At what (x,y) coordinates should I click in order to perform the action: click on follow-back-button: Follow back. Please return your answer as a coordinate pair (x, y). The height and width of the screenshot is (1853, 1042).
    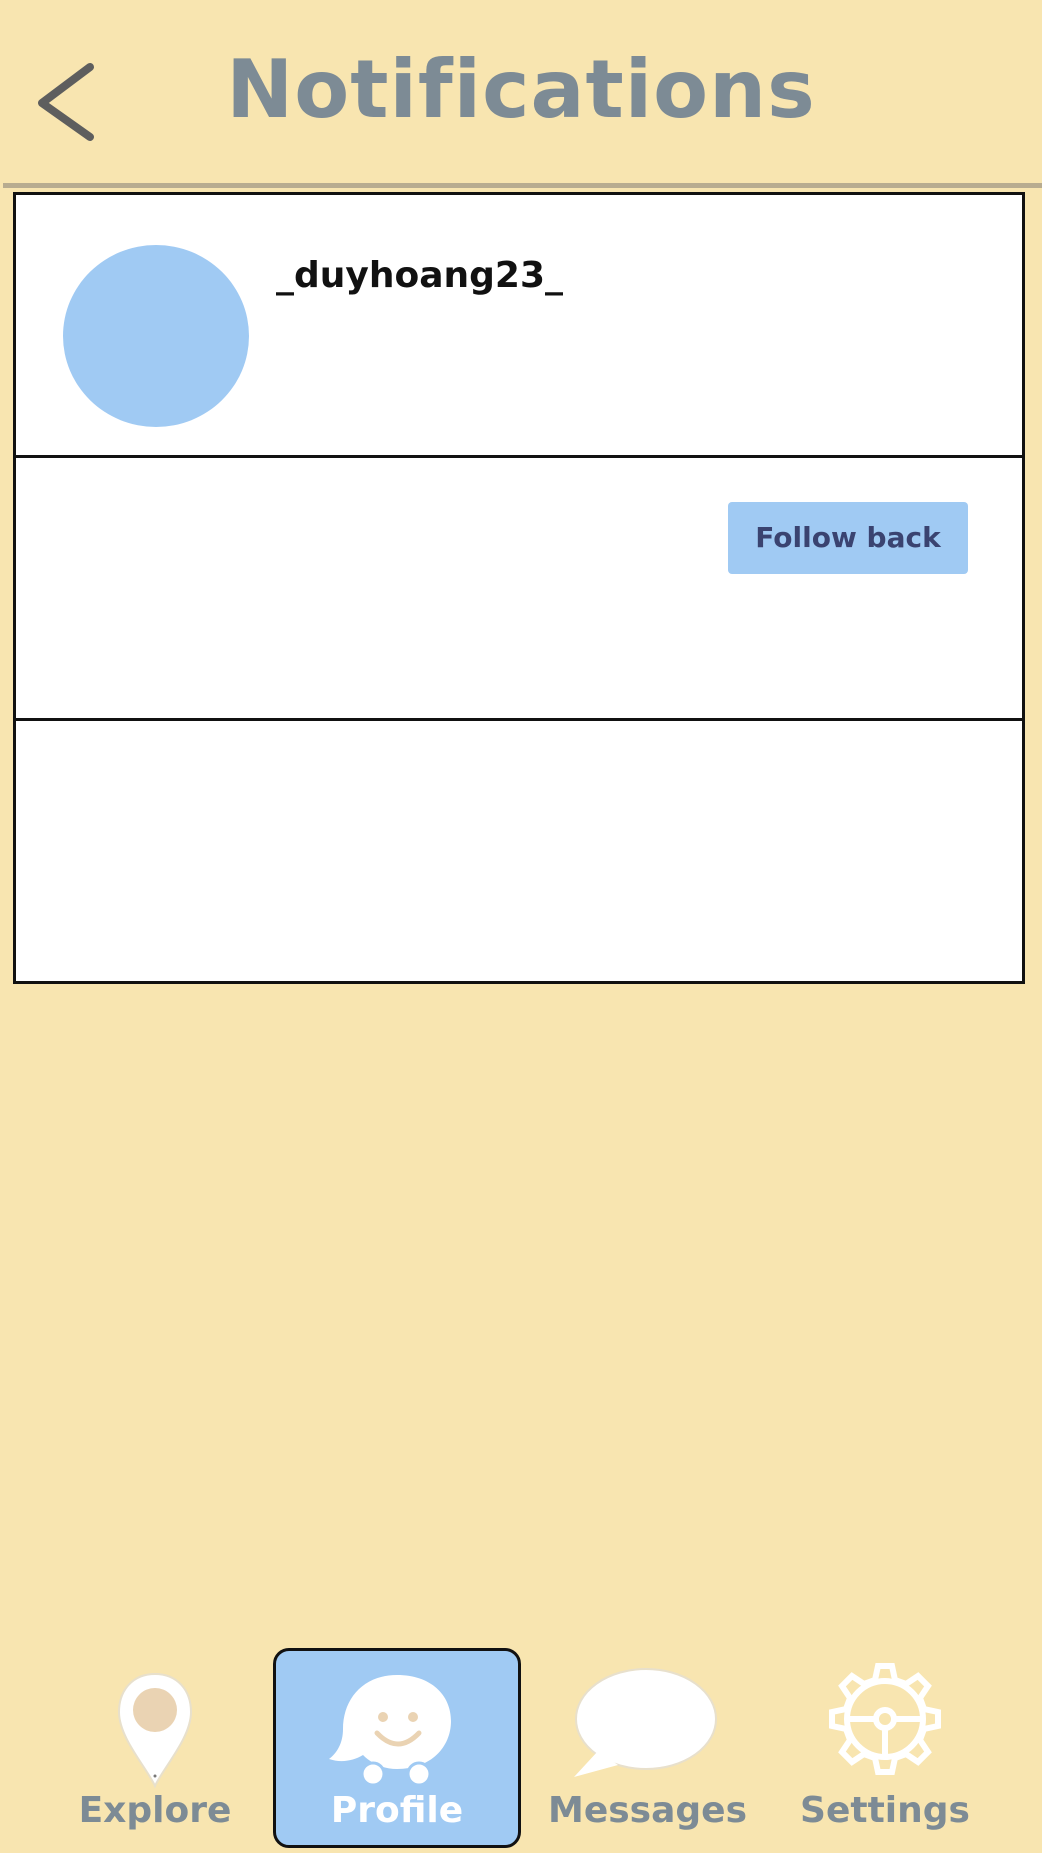
    Looking at the image, I should click on (848, 538).